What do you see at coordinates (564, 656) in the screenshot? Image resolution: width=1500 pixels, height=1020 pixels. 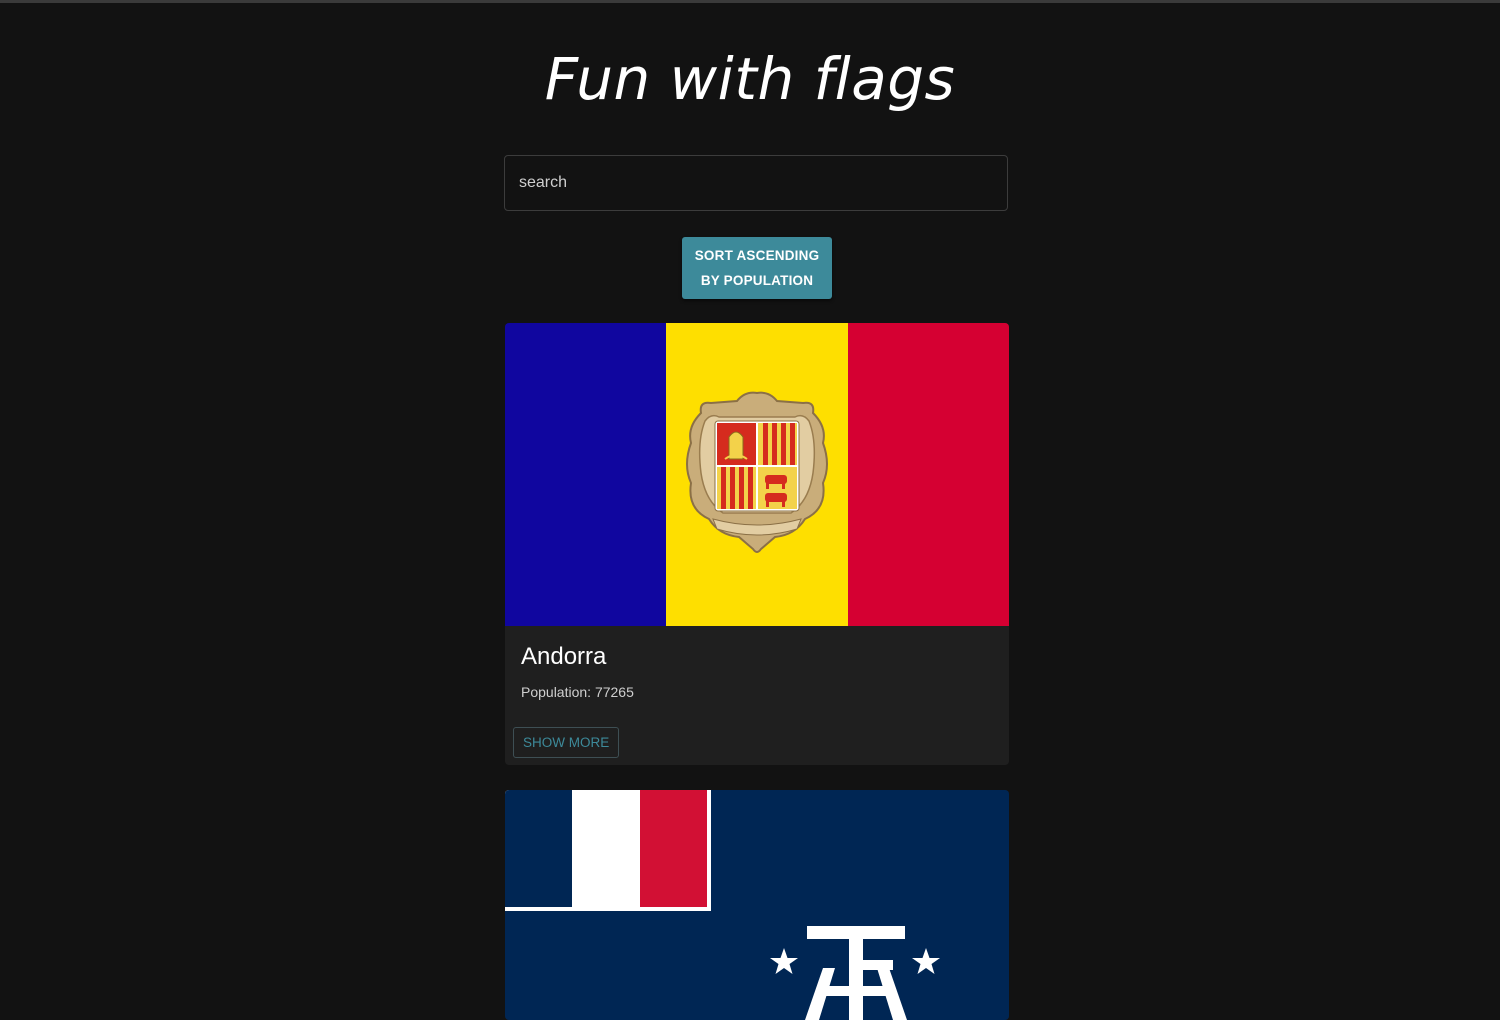 I see `country-name: Andorra` at bounding box center [564, 656].